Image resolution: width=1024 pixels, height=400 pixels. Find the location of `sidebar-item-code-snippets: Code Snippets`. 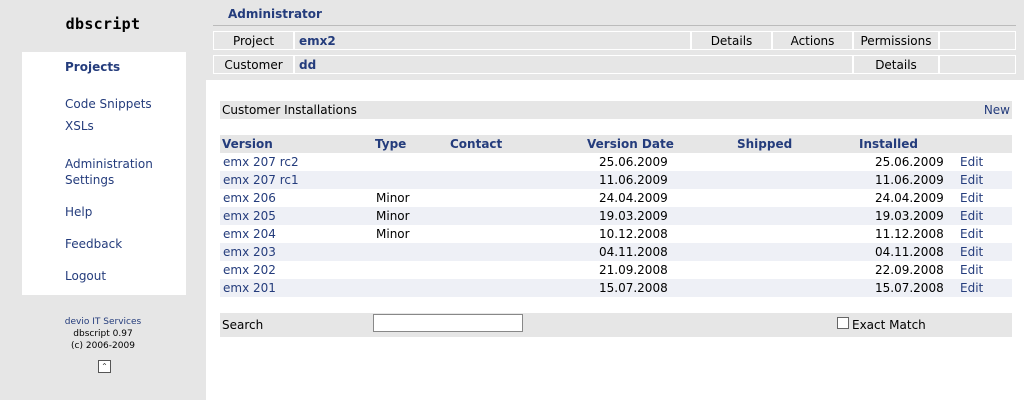

sidebar-item-code-snippets: Code Snippets is located at coordinates (108, 104).